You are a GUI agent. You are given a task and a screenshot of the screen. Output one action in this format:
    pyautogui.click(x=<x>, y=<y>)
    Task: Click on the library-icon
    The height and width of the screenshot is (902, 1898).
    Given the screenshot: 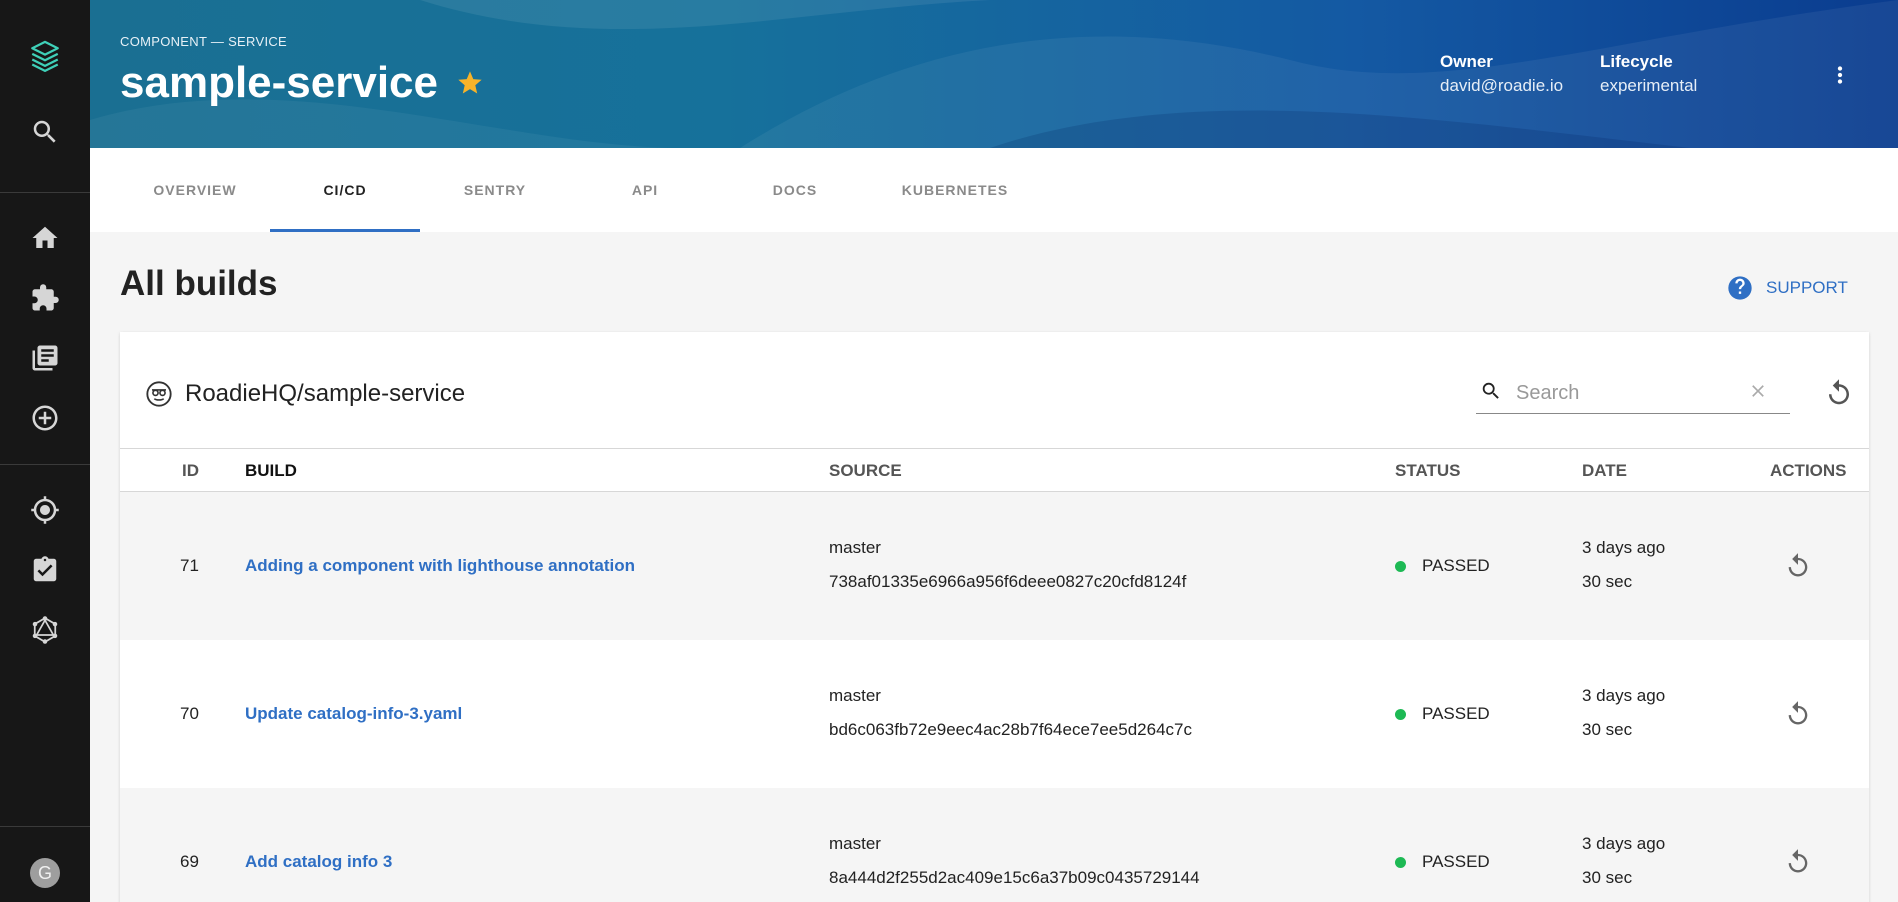 What is the action you would take?
    pyautogui.click(x=45, y=358)
    